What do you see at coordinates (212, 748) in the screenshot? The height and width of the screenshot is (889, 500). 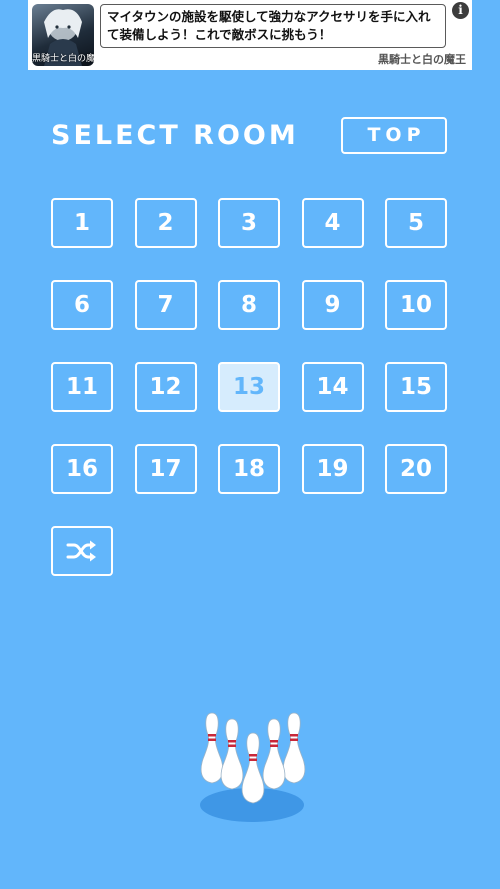 I see `pin-back-left` at bounding box center [212, 748].